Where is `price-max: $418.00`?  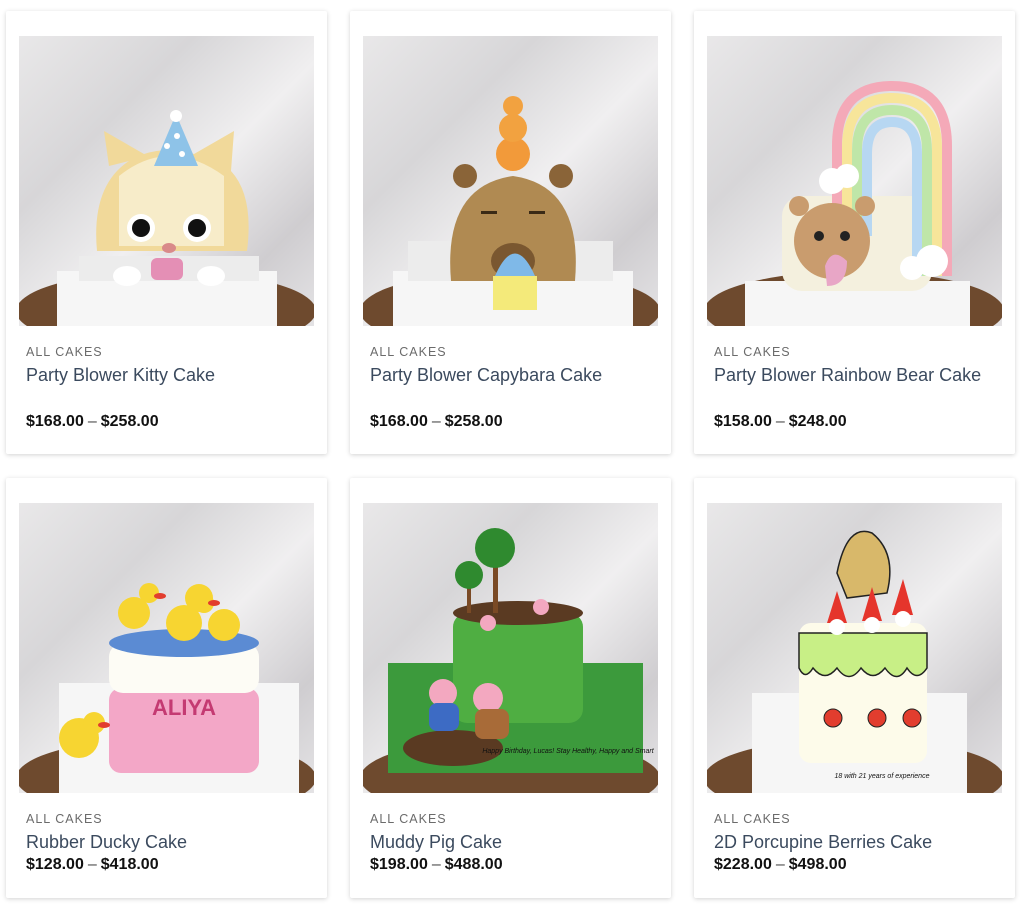
price-max: $418.00 is located at coordinates (129, 864).